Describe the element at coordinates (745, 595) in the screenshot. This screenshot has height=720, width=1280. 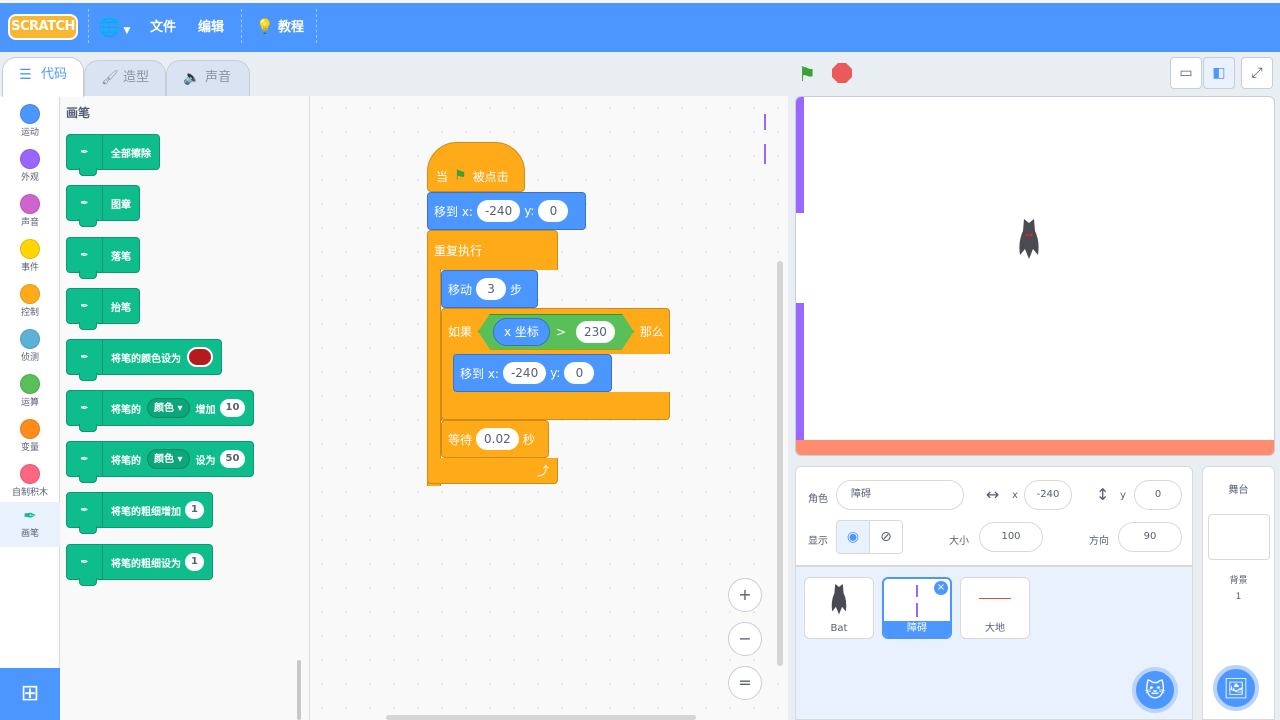
I see `zoom-in-button: +` at that location.